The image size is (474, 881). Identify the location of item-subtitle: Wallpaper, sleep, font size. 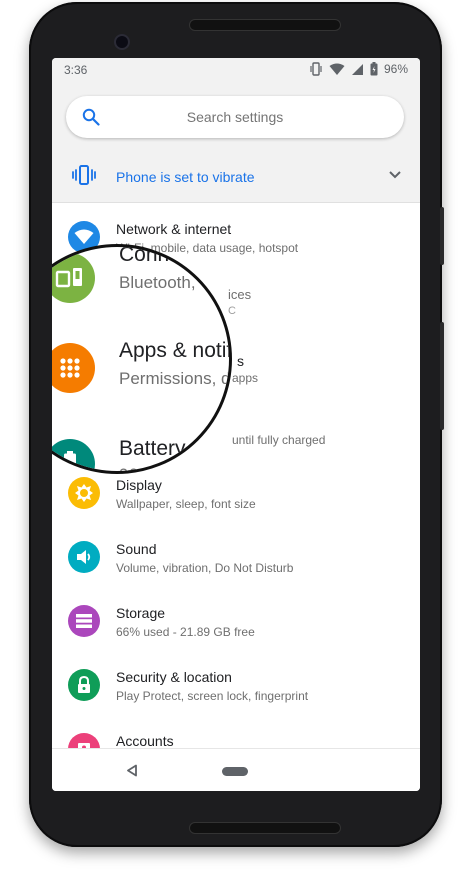
(186, 504).